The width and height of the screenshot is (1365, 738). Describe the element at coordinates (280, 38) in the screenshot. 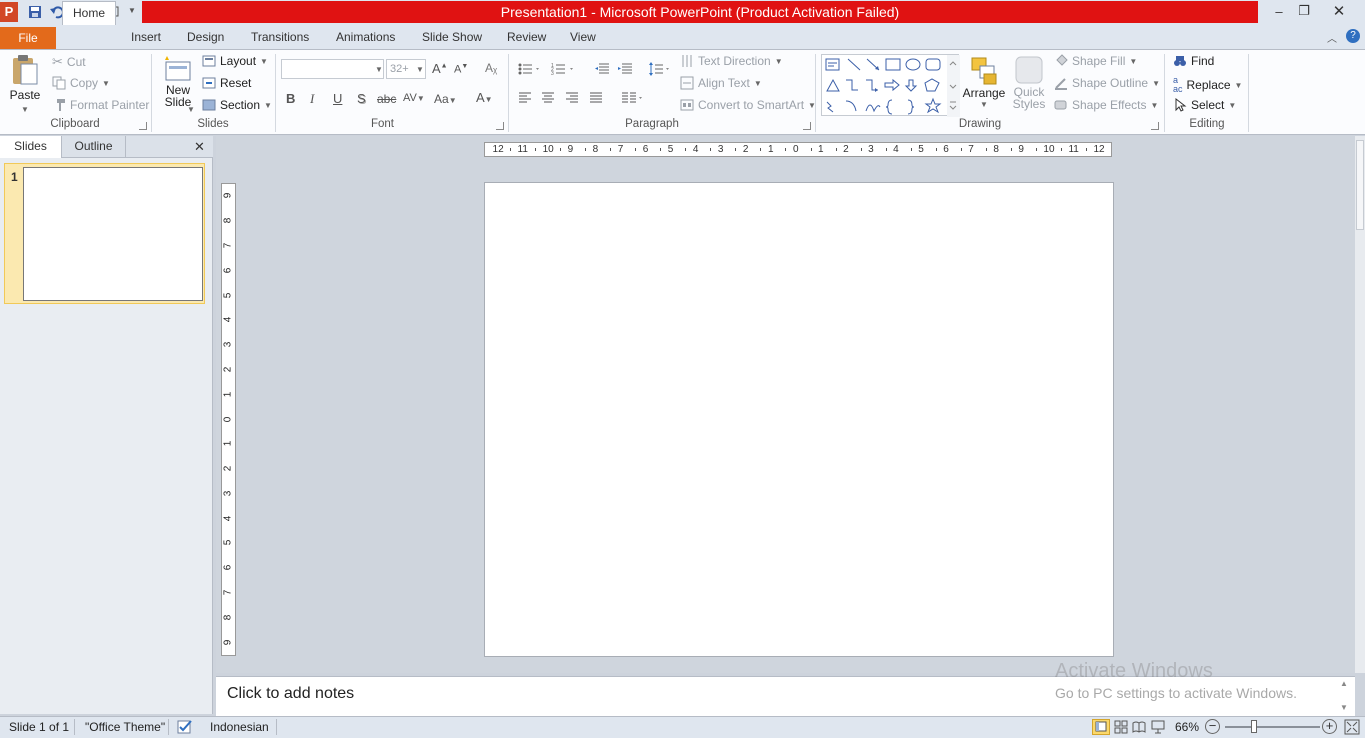

I see `tab-transitions: Transitions` at that location.